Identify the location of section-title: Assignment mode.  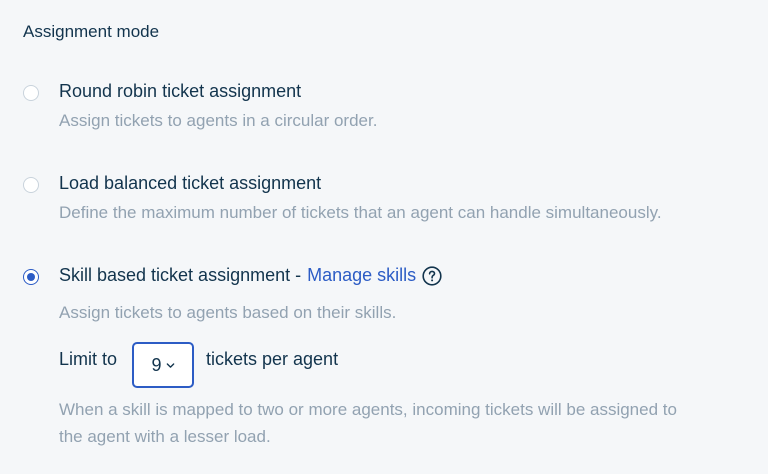
(91, 31).